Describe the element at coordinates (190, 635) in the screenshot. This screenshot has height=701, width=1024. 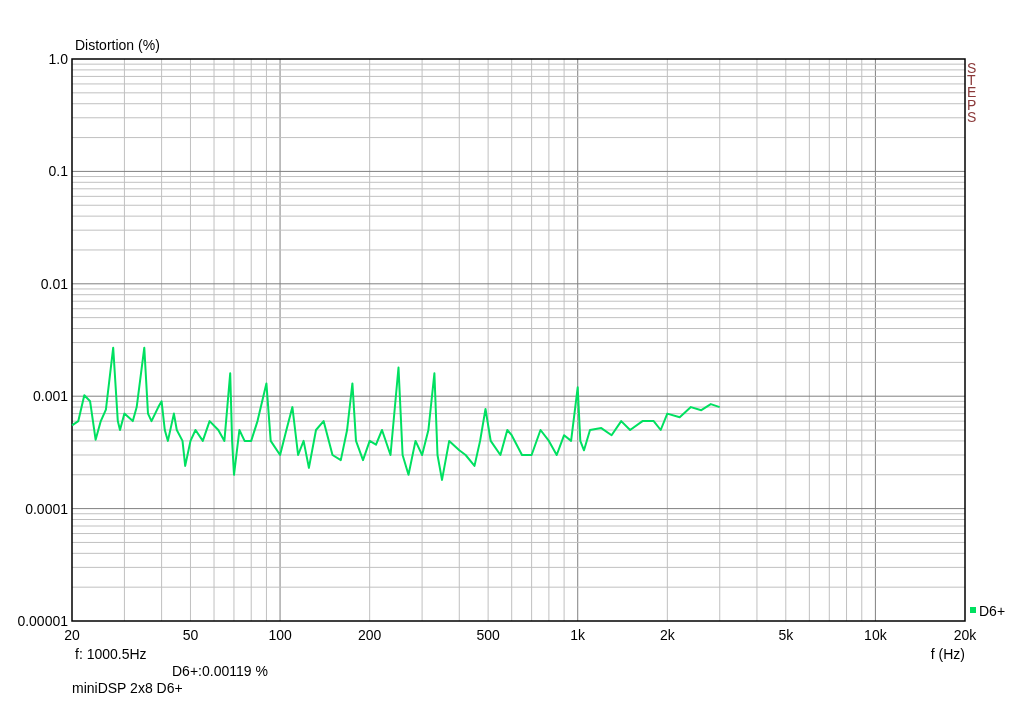
I see `x-tick-label: 50` at that location.